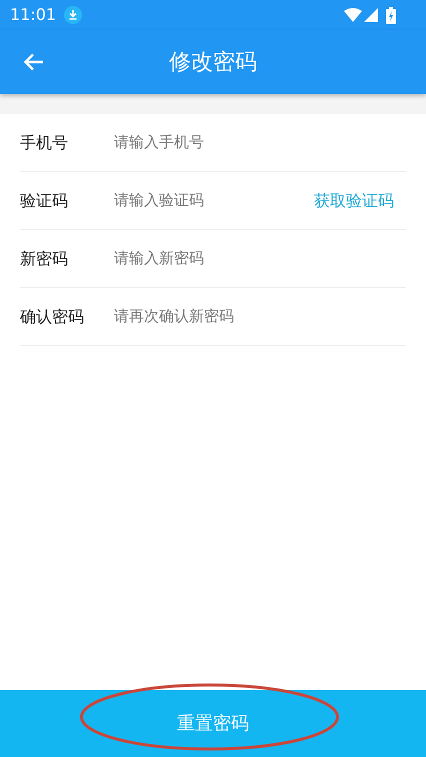 The image size is (426, 757). I want to click on input-field: 请再次确认新密码, so click(260, 316).